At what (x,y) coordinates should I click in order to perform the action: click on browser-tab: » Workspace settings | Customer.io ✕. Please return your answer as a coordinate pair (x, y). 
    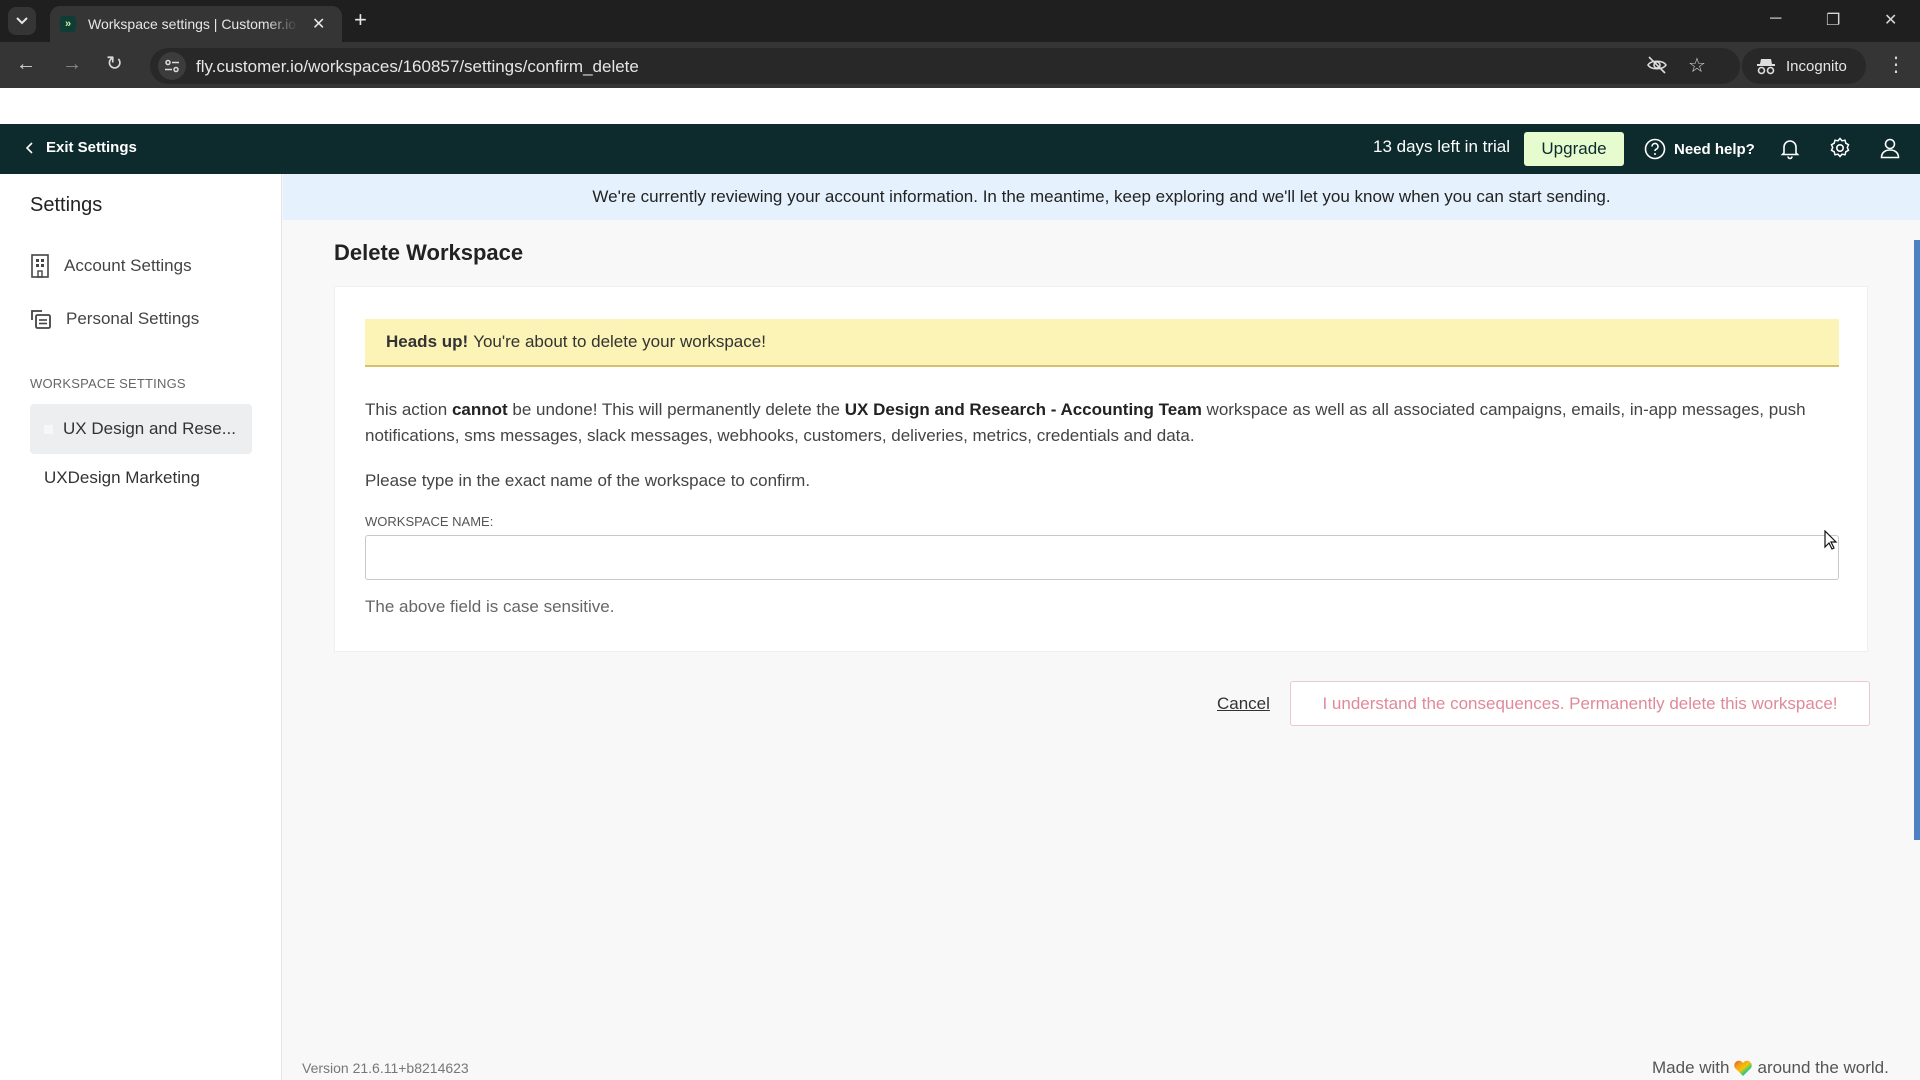
    Looking at the image, I should click on (196, 24).